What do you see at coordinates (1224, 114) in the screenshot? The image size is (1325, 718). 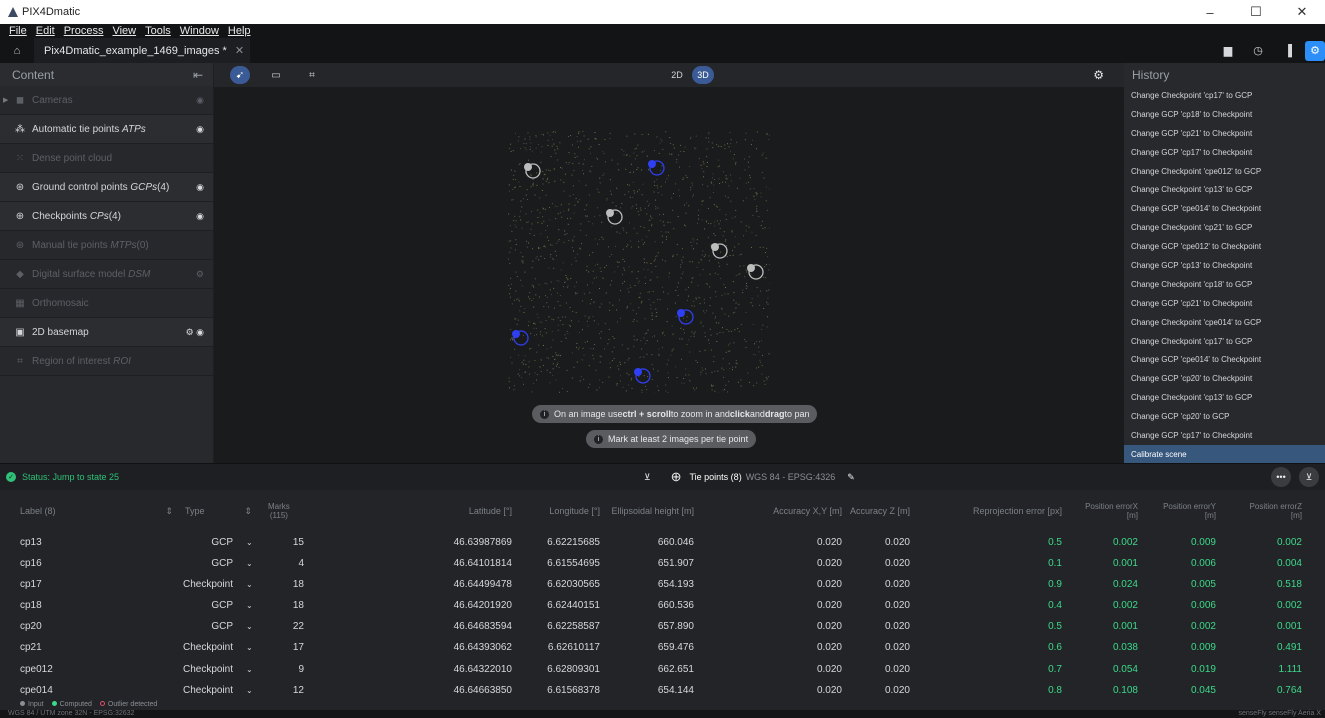 I see `history-item: Change GCP 'cp18' to Checkpoint` at bounding box center [1224, 114].